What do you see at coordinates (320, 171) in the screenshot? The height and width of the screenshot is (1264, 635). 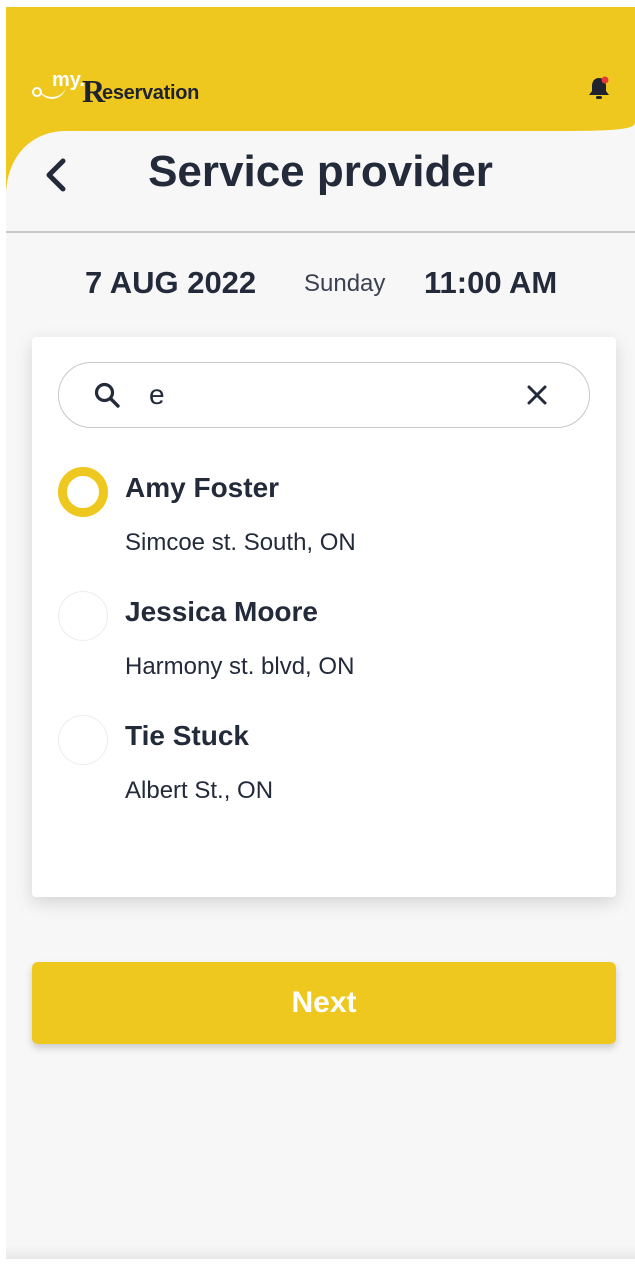 I see `page-title: Service provider` at bounding box center [320, 171].